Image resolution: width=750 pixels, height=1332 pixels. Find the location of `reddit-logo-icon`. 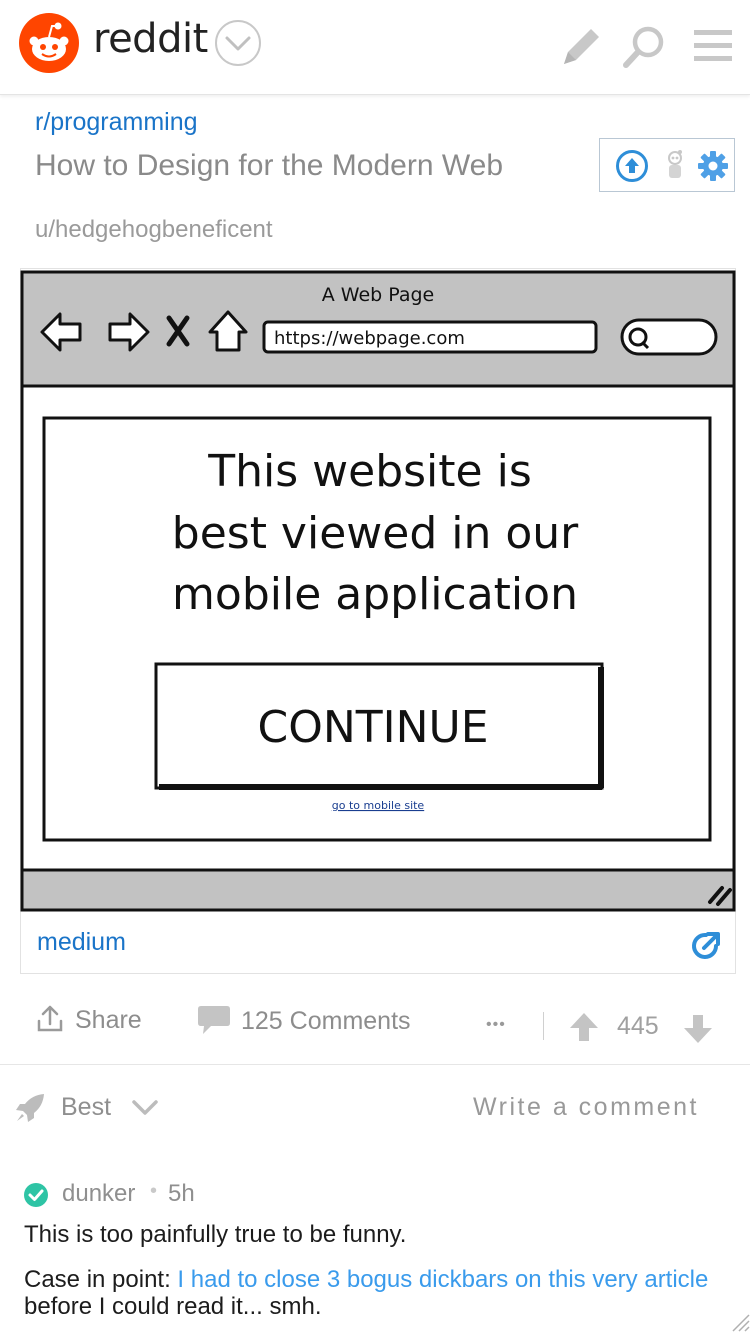

reddit-logo-icon is located at coordinates (49, 43).